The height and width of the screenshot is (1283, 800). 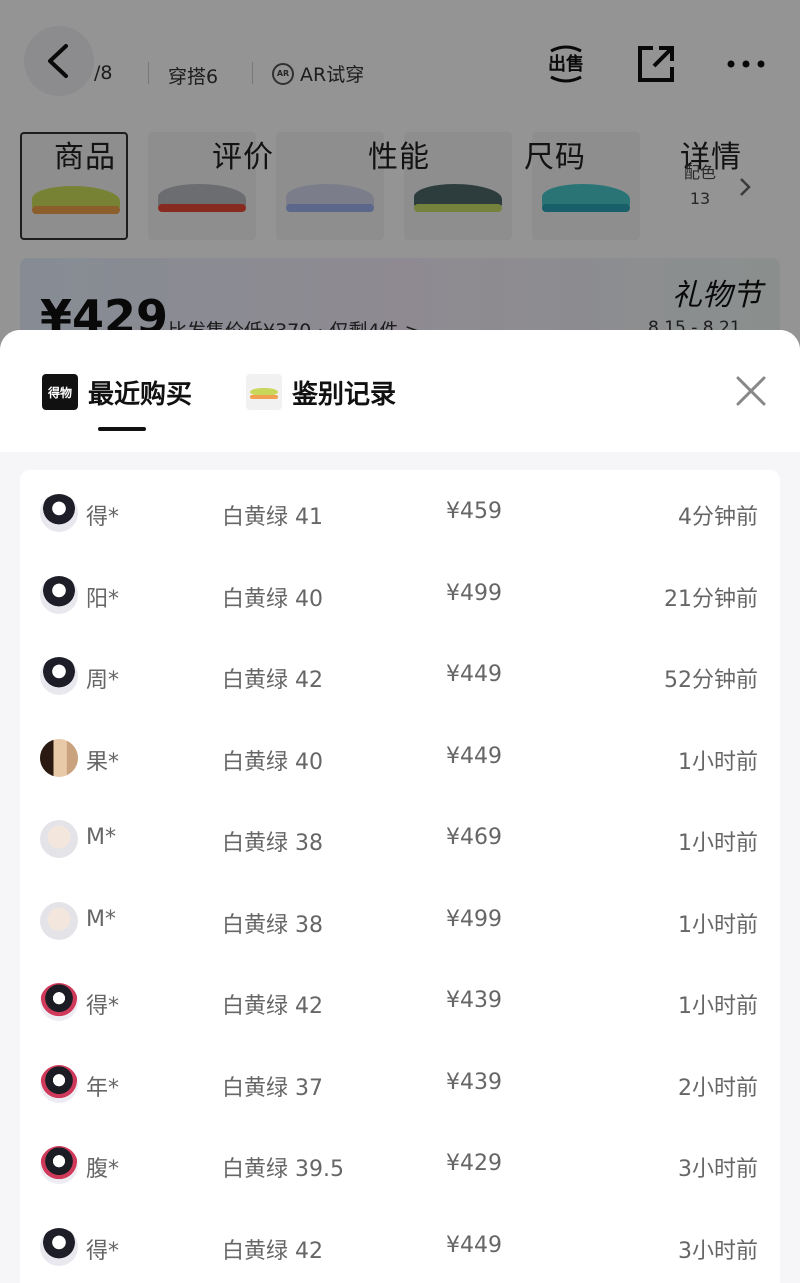 What do you see at coordinates (103, 762) in the screenshot?
I see `buyer-name: 果*` at bounding box center [103, 762].